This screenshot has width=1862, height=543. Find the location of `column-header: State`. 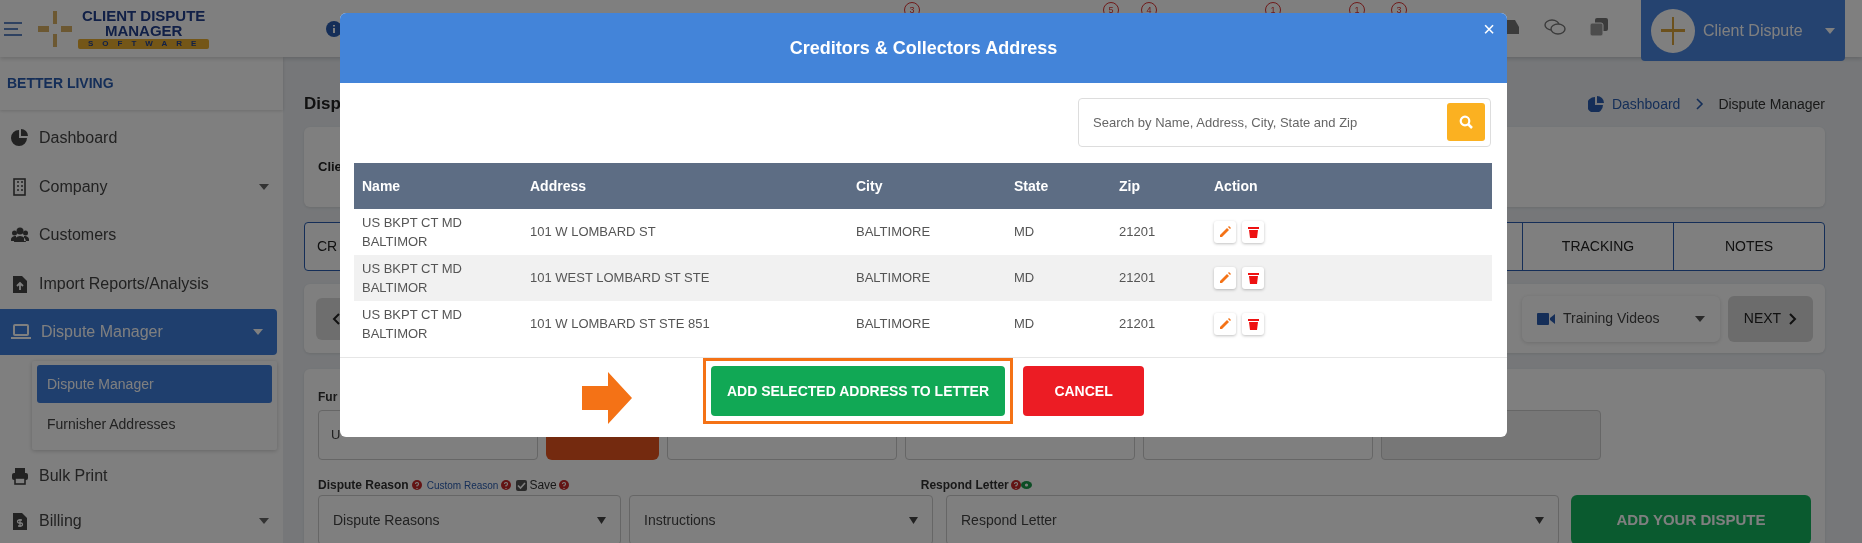

column-header: State is located at coordinates (1058, 186).